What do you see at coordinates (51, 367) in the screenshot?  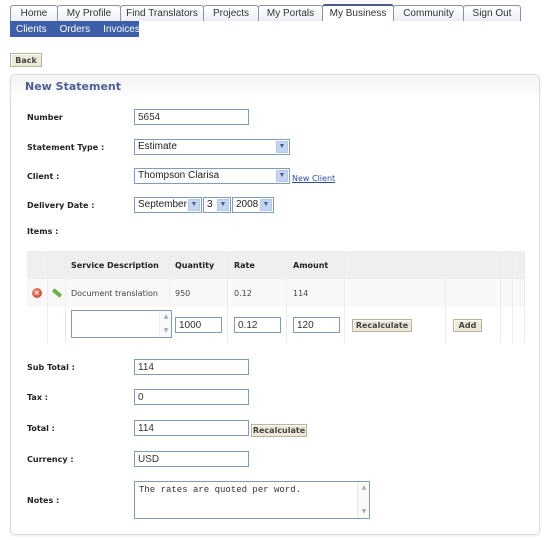 I see `subtotal-label: Sub Total :` at bounding box center [51, 367].